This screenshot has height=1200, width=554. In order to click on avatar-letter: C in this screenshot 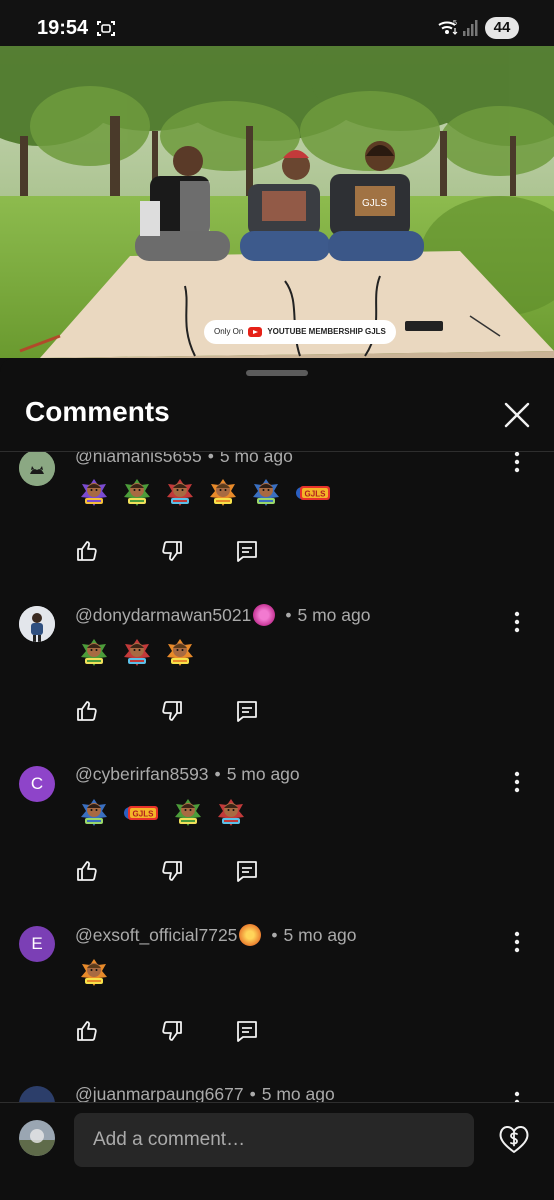, I will do `click(37, 783)`.